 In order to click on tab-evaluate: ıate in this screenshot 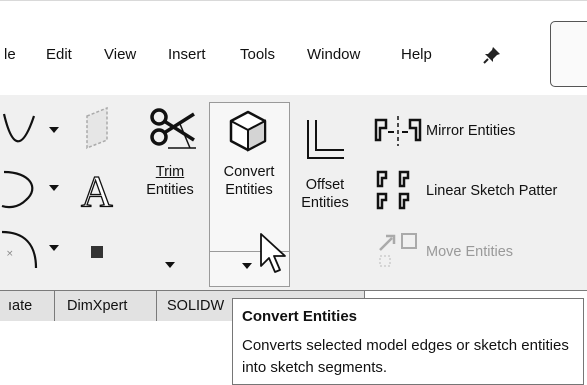, I will do `click(27, 306)`.